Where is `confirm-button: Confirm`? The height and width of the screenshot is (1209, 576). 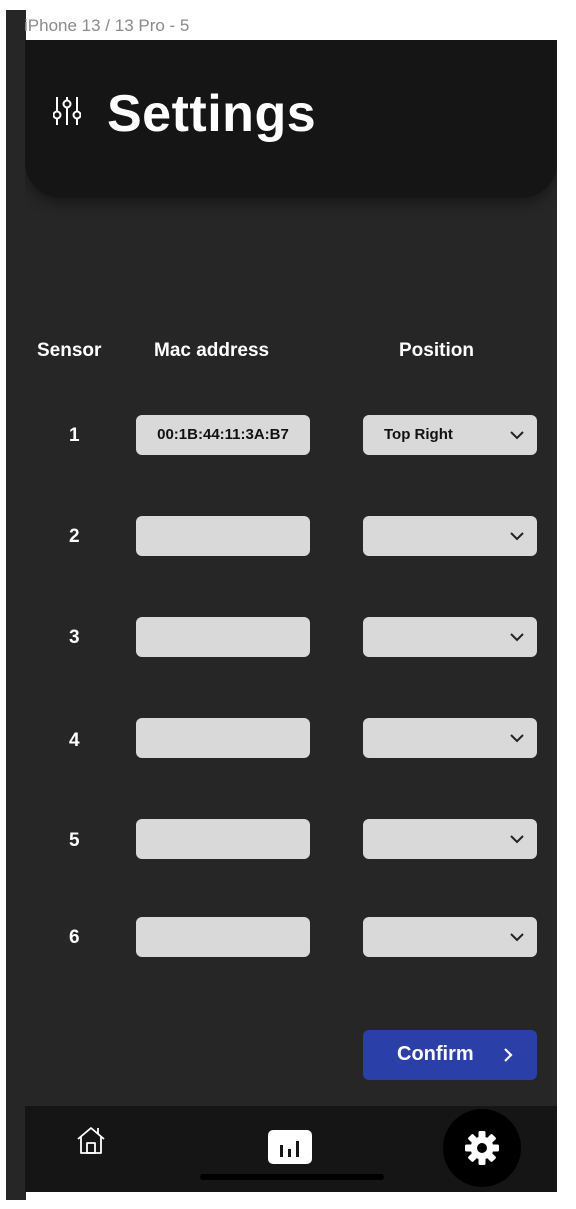
confirm-button: Confirm is located at coordinates (450, 1055).